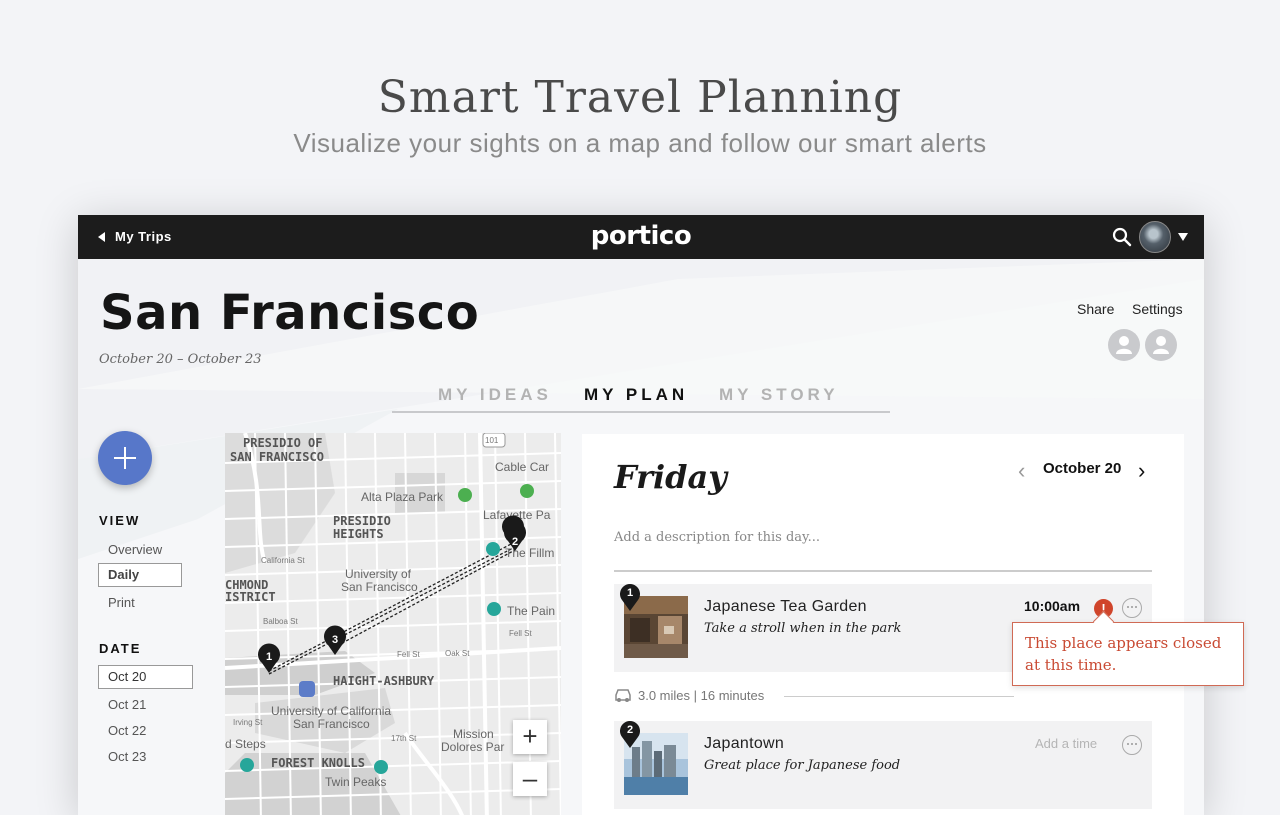 The image size is (1280, 815). I want to click on date-option-oct-20: Oct 20, so click(145, 677).